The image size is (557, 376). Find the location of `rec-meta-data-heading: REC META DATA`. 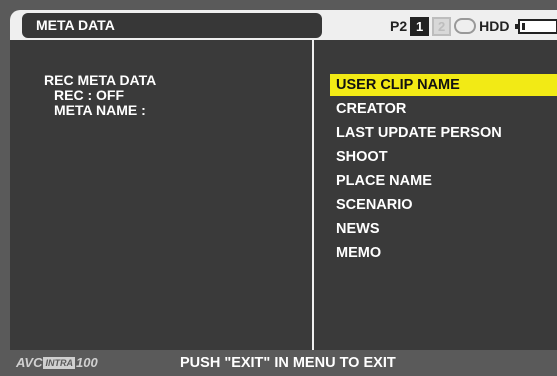

rec-meta-data-heading: REC META DATA is located at coordinates (100, 80).